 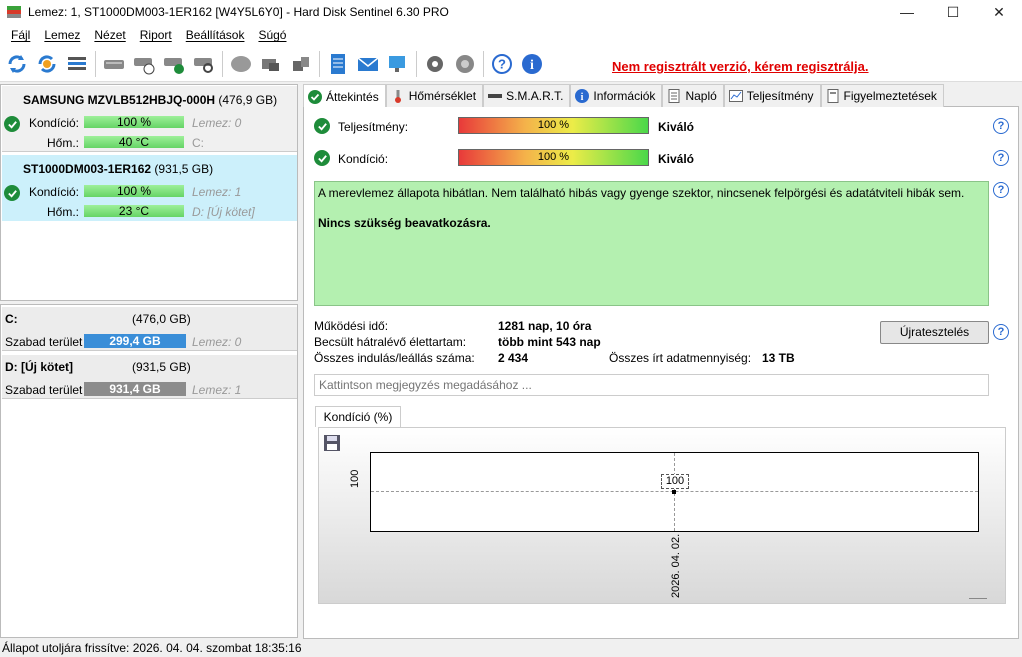 What do you see at coordinates (47, 64) in the screenshot?
I see `refresh-all-icon` at bounding box center [47, 64].